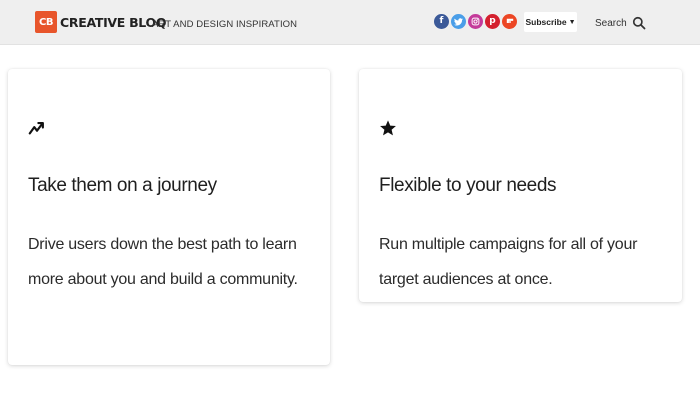  I want to click on site-tagline: ART AND DESIGN INSPIRATION, so click(225, 24).